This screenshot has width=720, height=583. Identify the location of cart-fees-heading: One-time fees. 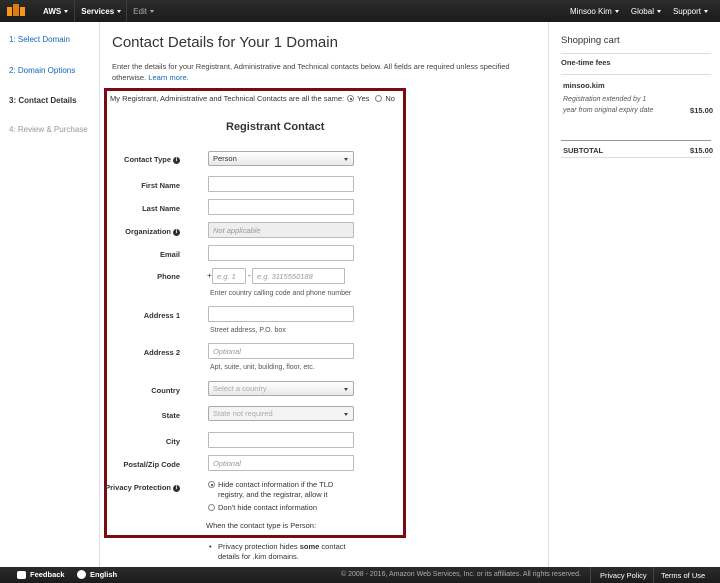
(586, 62).